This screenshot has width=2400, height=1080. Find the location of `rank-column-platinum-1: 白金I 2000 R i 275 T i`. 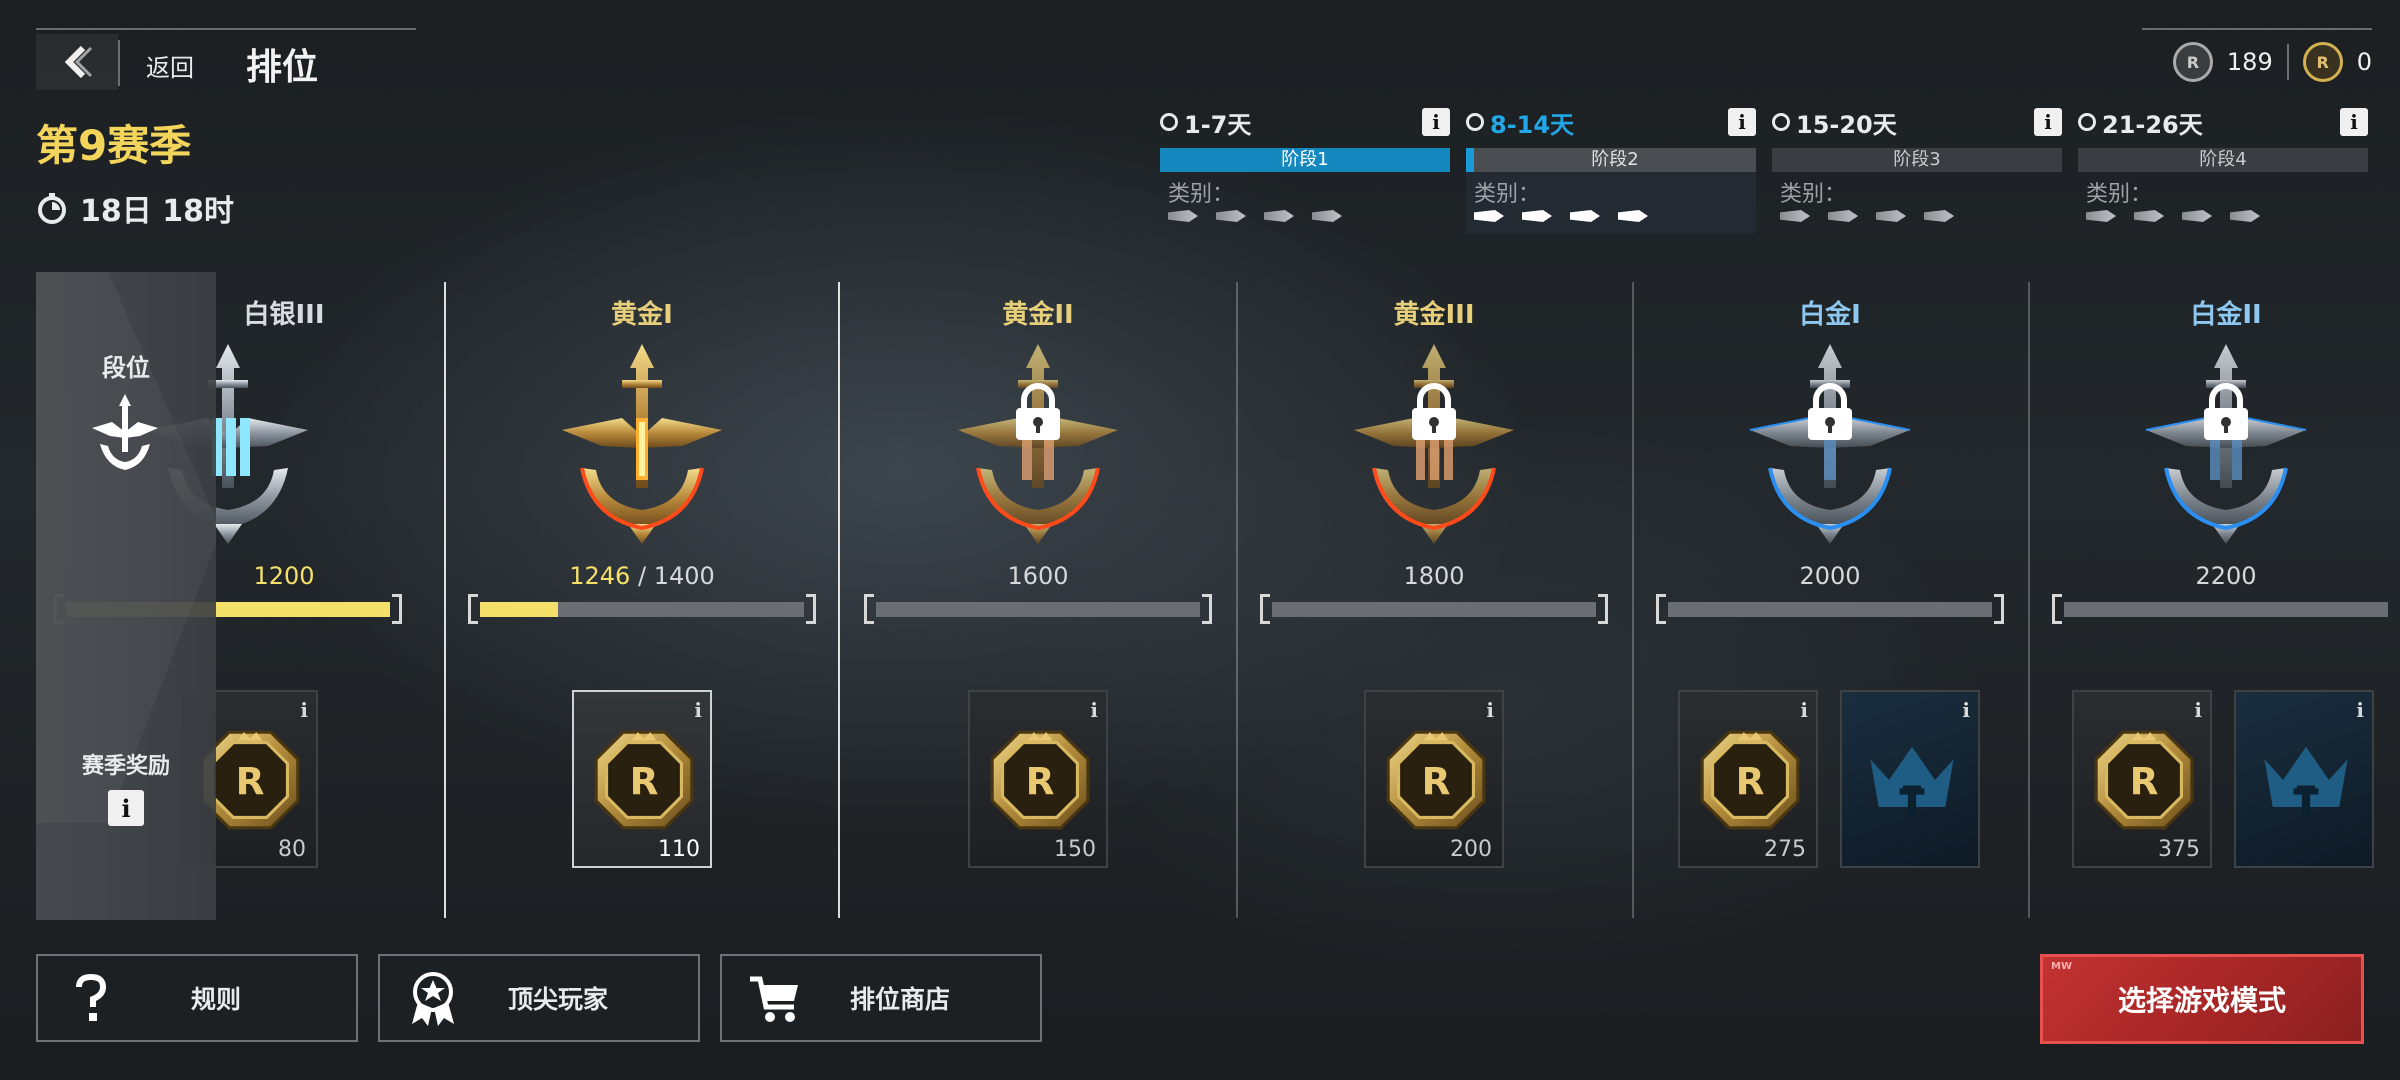

rank-column-platinum-1: 白金I 2000 R i 275 T i is located at coordinates (1830, 602).